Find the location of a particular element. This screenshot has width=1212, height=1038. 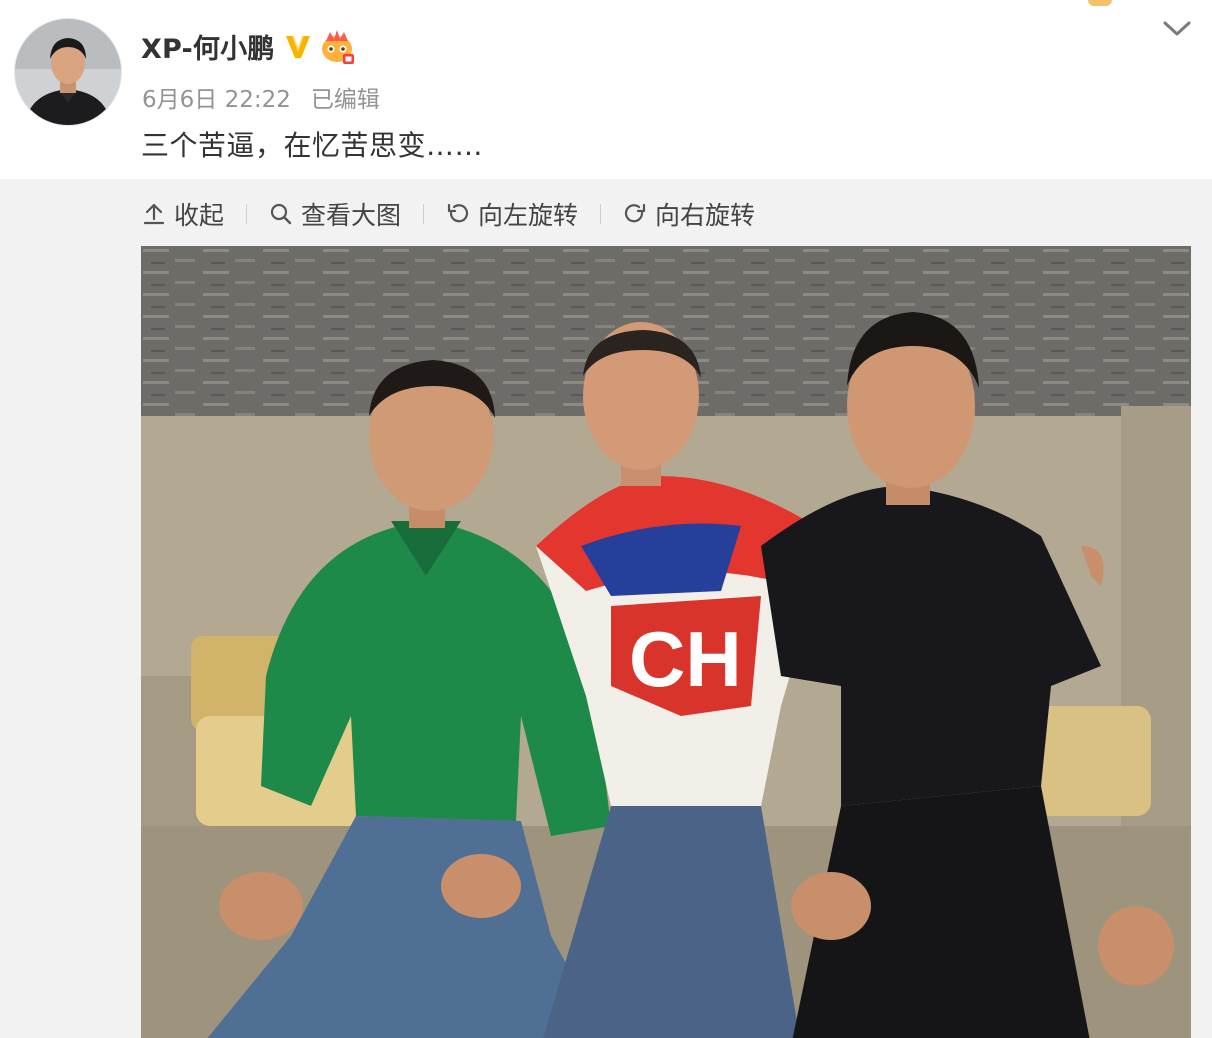

rotate-left-icon is located at coordinates (458, 213).